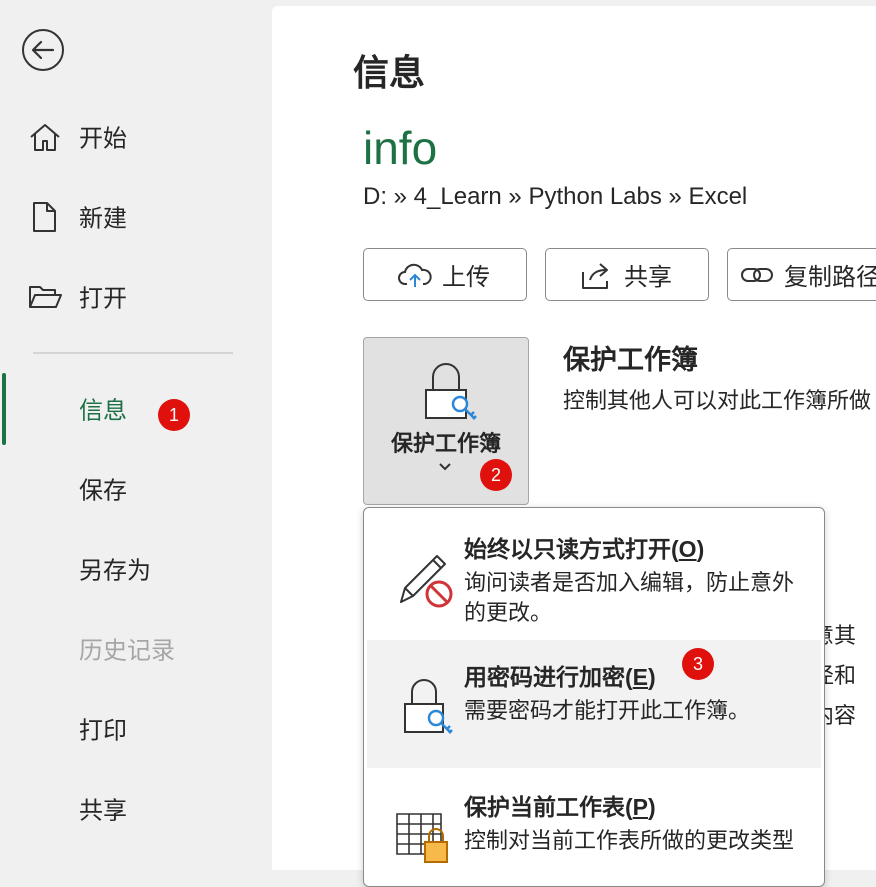 Image resolution: width=876 pixels, height=887 pixels. I want to click on nav-item-new: 新建, so click(136, 216).